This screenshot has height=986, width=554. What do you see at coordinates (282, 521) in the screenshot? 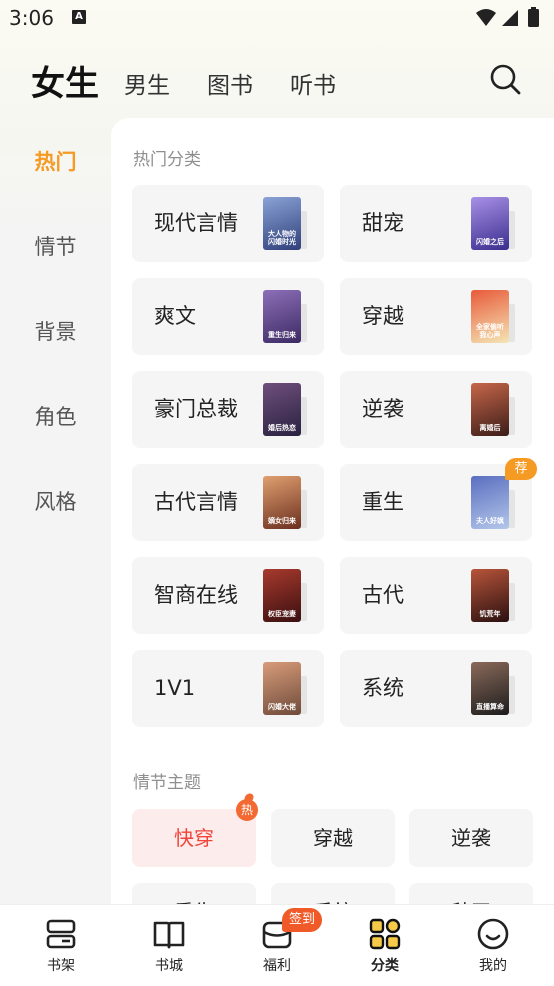
I see `cover-title: 嫡女归来` at bounding box center [282, 521].